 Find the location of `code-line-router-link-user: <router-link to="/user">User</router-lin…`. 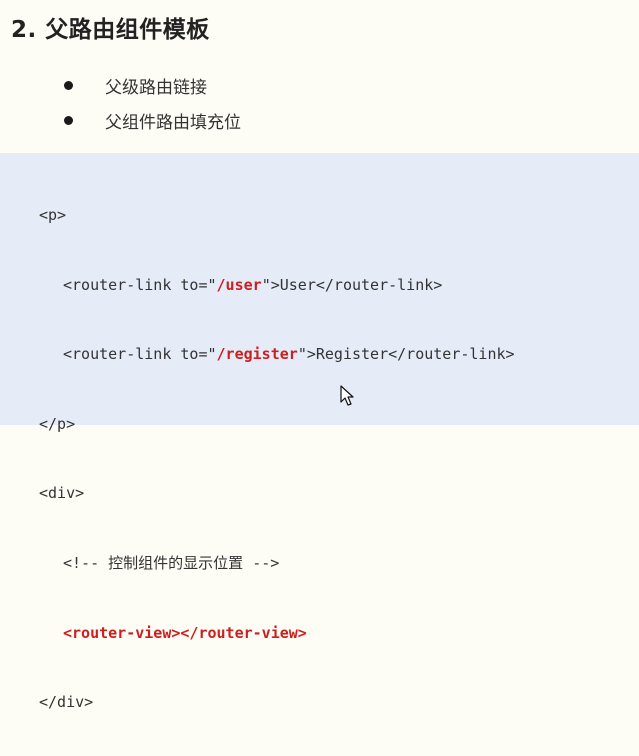

code-line-router-link-user: <router-link to="/user">User</router-lin… is located at coordinates (277, 286).